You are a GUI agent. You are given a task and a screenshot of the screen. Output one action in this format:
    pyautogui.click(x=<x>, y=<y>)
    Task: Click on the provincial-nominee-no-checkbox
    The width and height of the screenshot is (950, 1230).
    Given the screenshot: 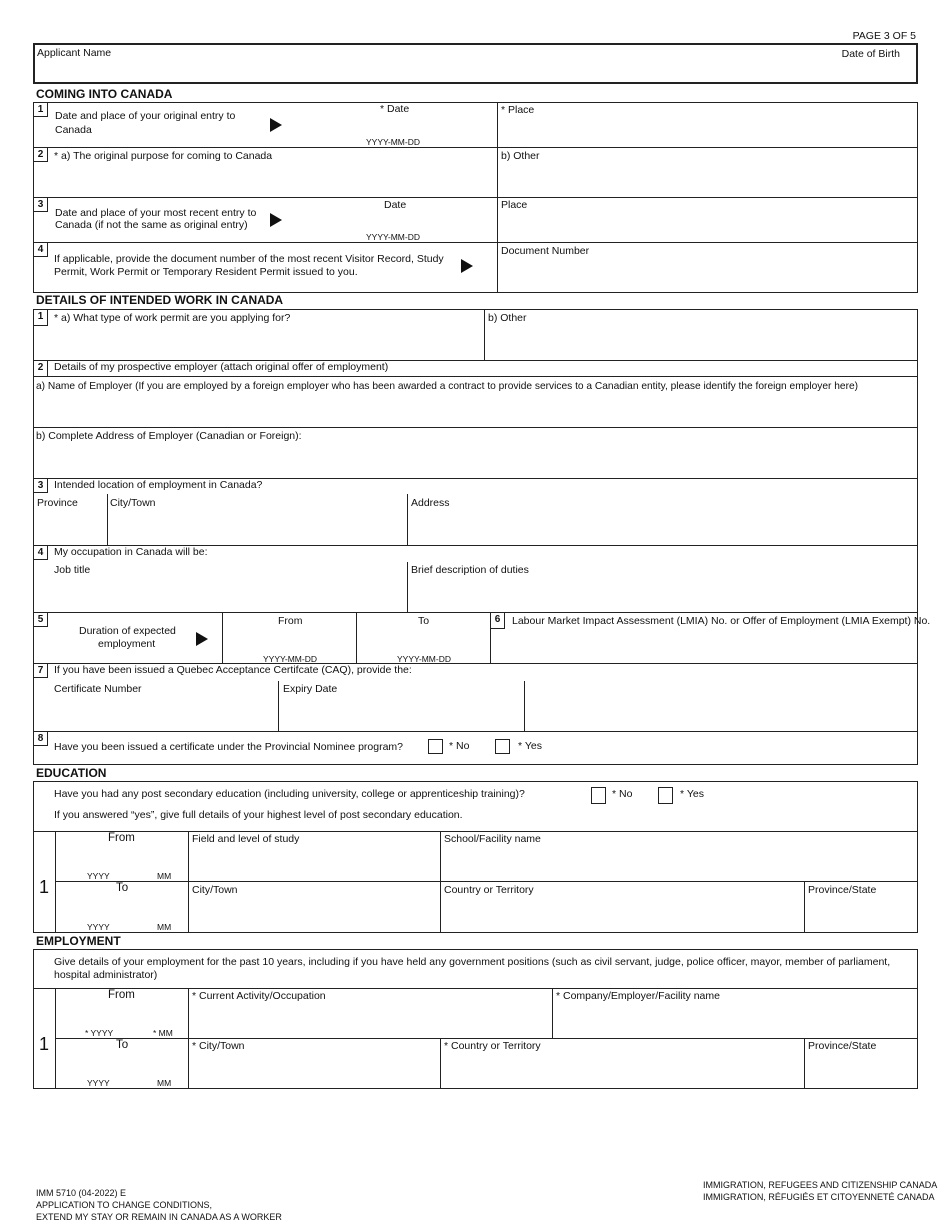 What is the action you would take?
    pyautogui.click(x=435, y=746)
    